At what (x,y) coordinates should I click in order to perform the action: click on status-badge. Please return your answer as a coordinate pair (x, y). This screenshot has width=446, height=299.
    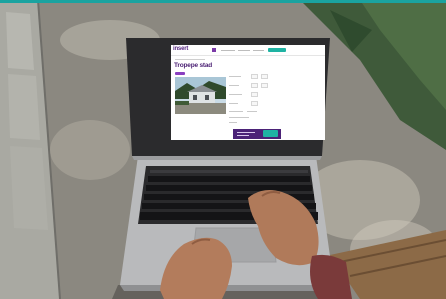
    Looking at the image, I should click on (180, 73).